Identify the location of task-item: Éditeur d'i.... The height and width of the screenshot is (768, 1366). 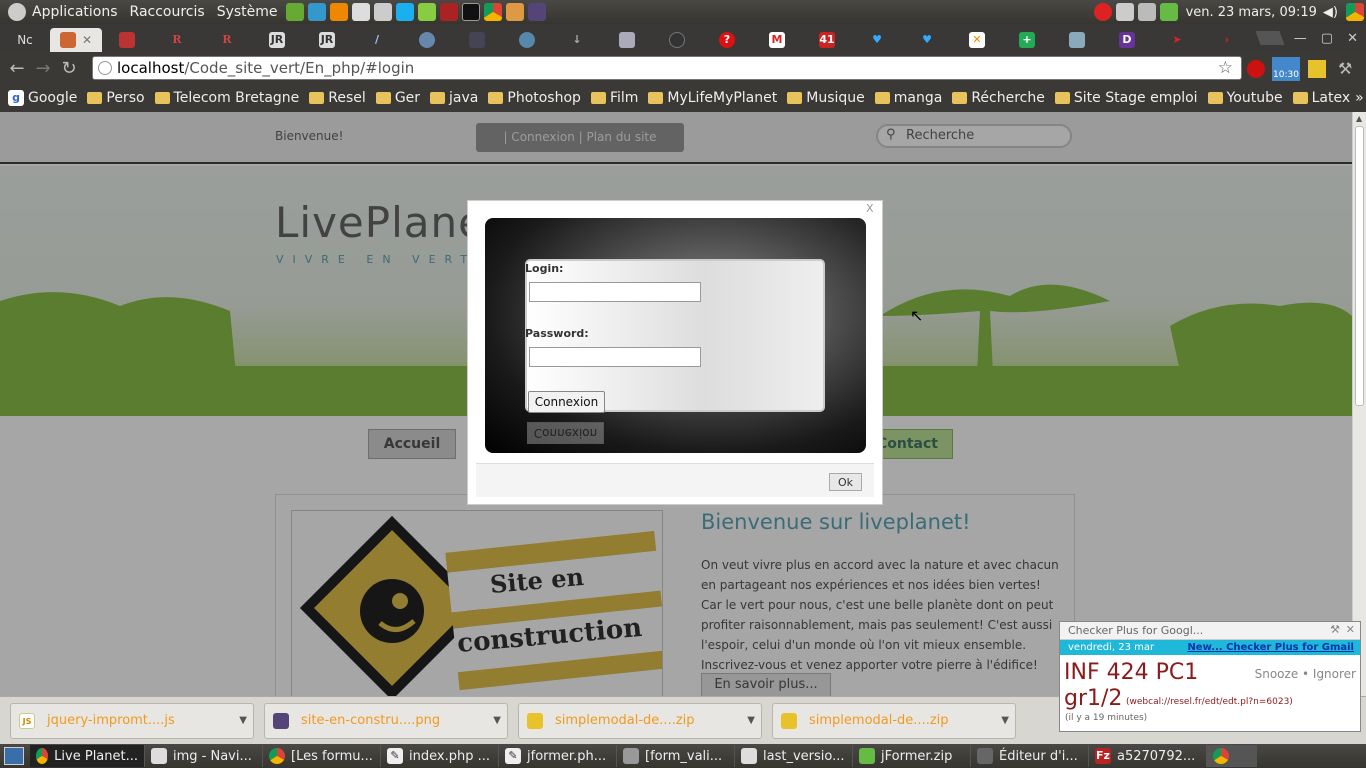
(1030, 756).